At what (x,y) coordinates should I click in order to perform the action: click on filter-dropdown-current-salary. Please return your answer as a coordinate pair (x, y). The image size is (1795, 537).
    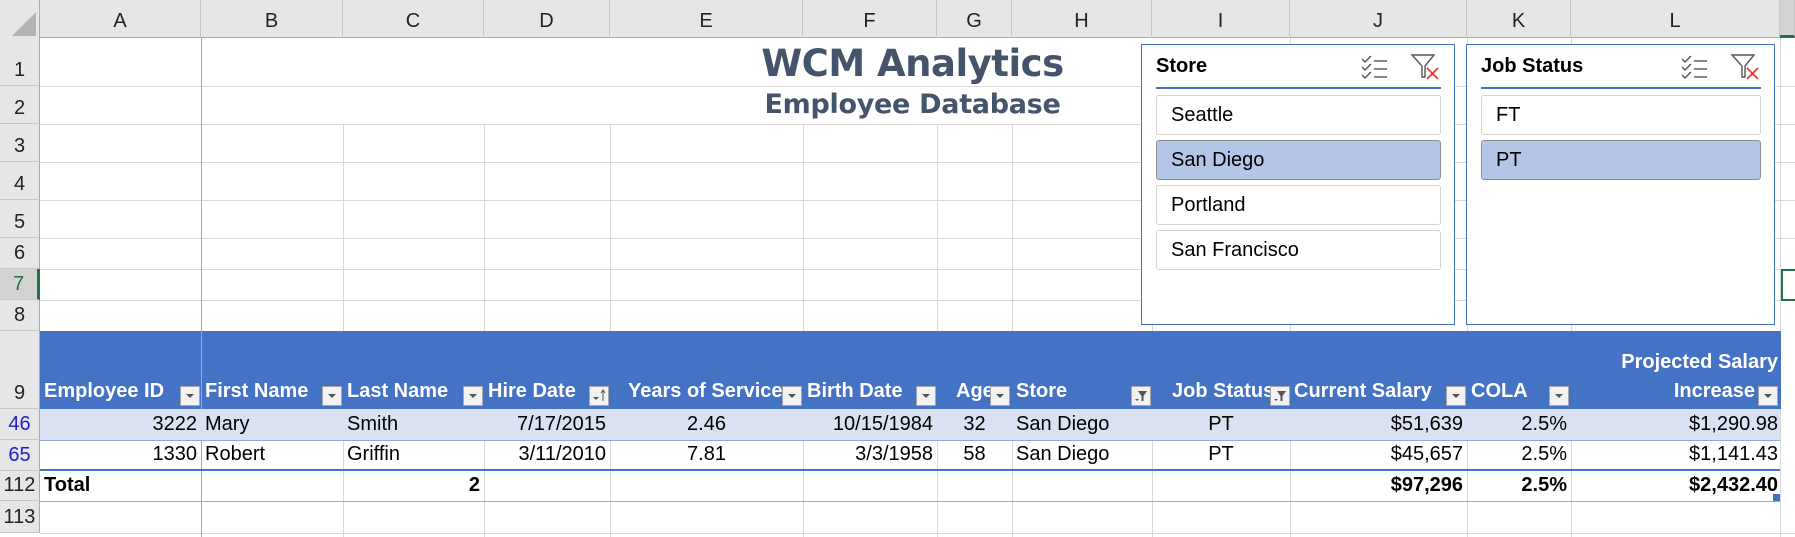
    Looking at the image, I should click on (1456, 396).